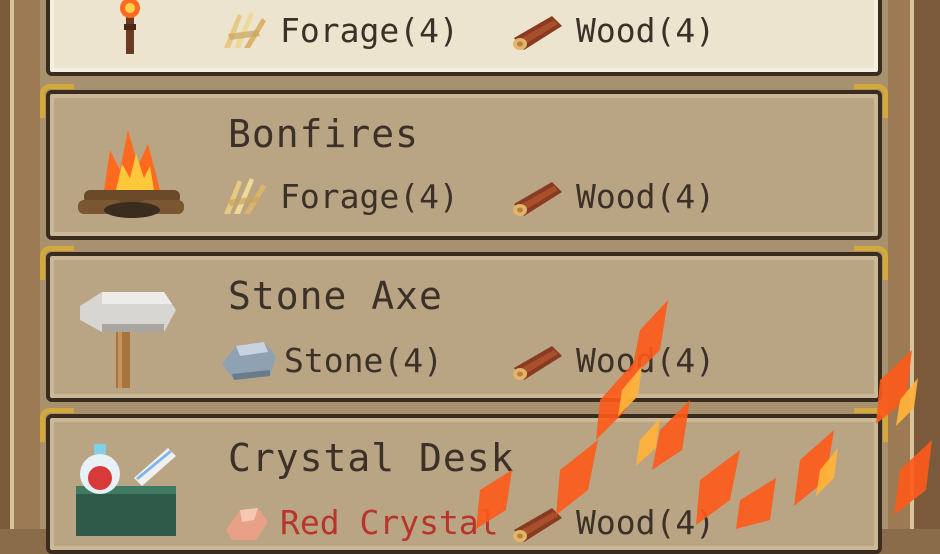 The width and height of the screenshot is (940, 554). What do you see at coordinates (335, 296) in the screenshot?
I see `recipe-name: Stone Axe` at bounding box center [335, 296].